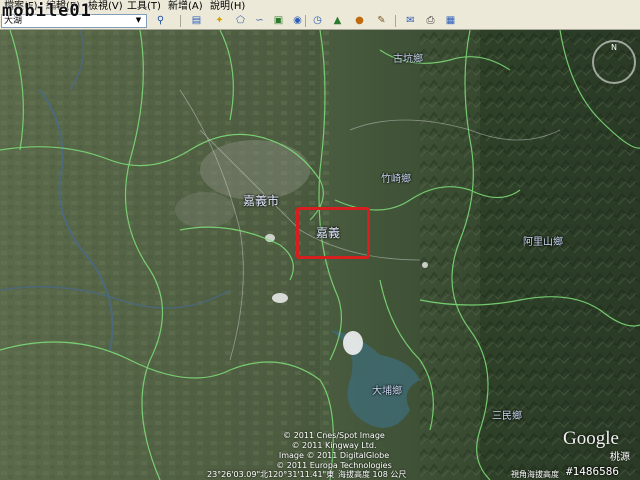 This screenshot has height=480, width=640. I want to click on sidebar-icon: ▤, so click(196, 21).